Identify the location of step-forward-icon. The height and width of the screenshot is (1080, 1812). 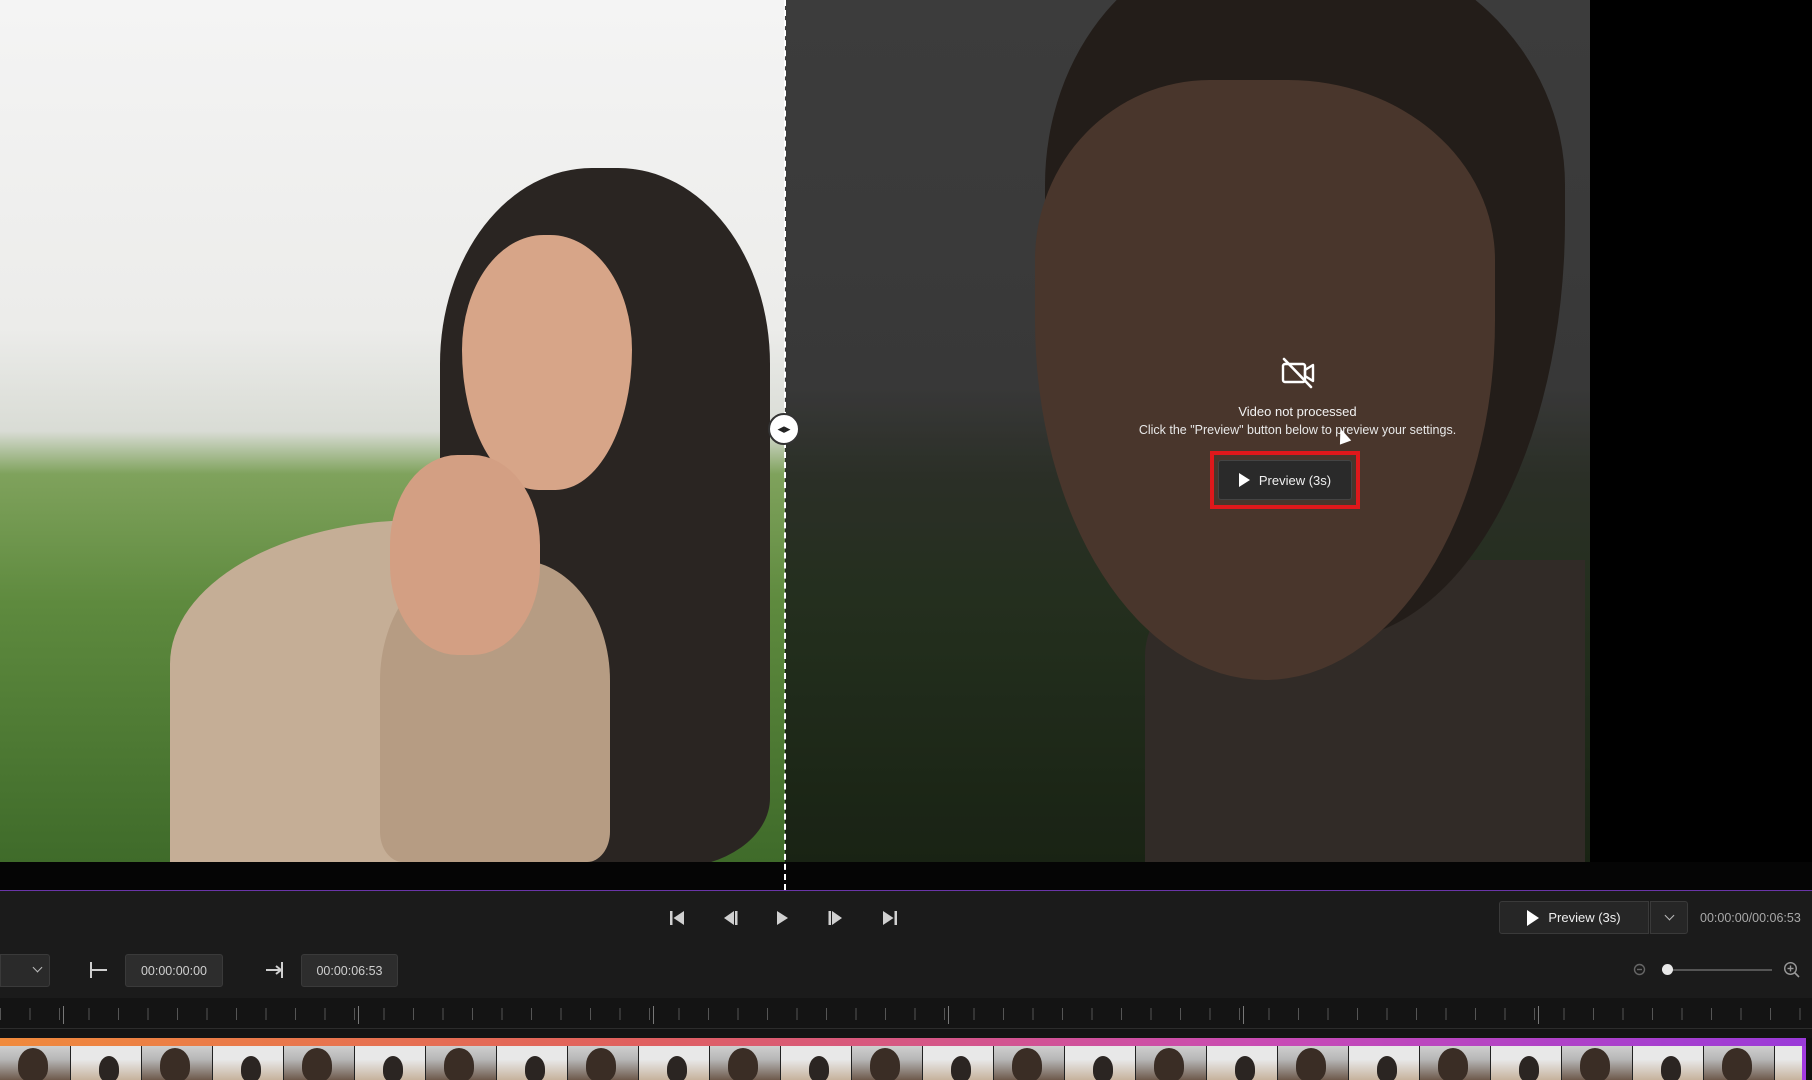
(835, 918).